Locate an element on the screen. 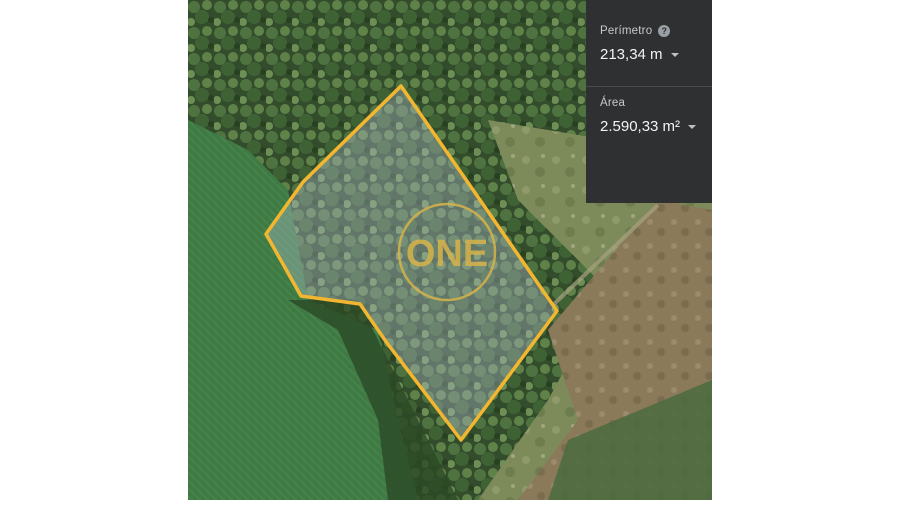  area-label: Área is located at coordinates (613, 103).